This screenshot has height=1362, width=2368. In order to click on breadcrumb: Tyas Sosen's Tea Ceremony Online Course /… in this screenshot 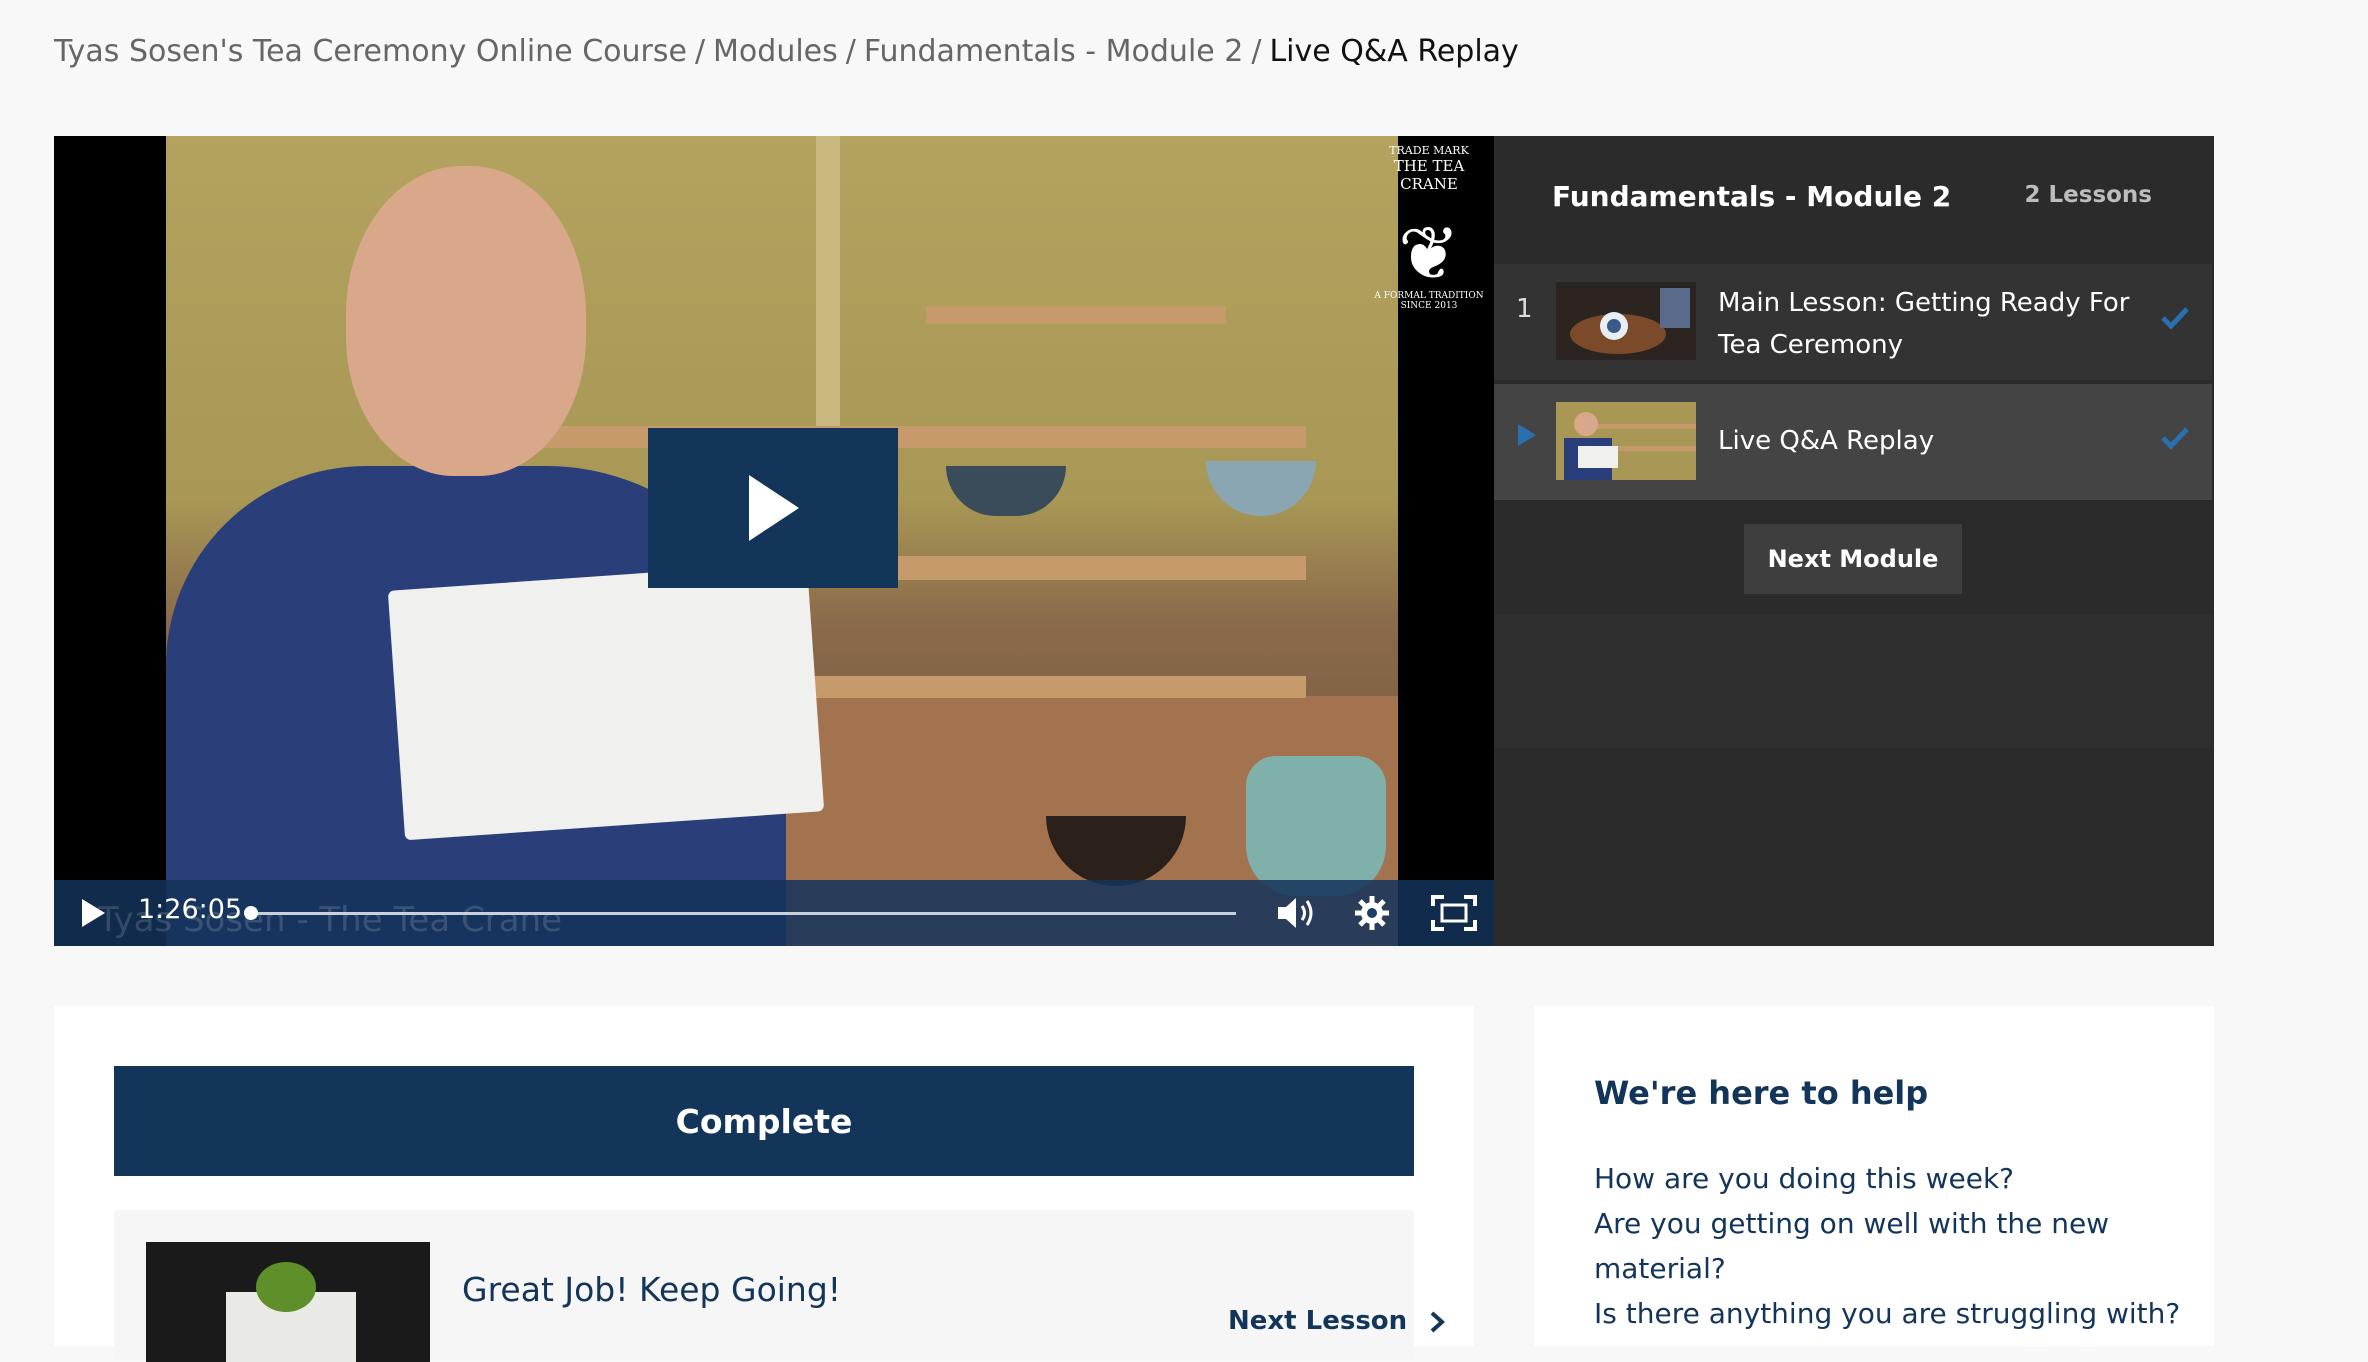, I will do `click(786, 51)`.